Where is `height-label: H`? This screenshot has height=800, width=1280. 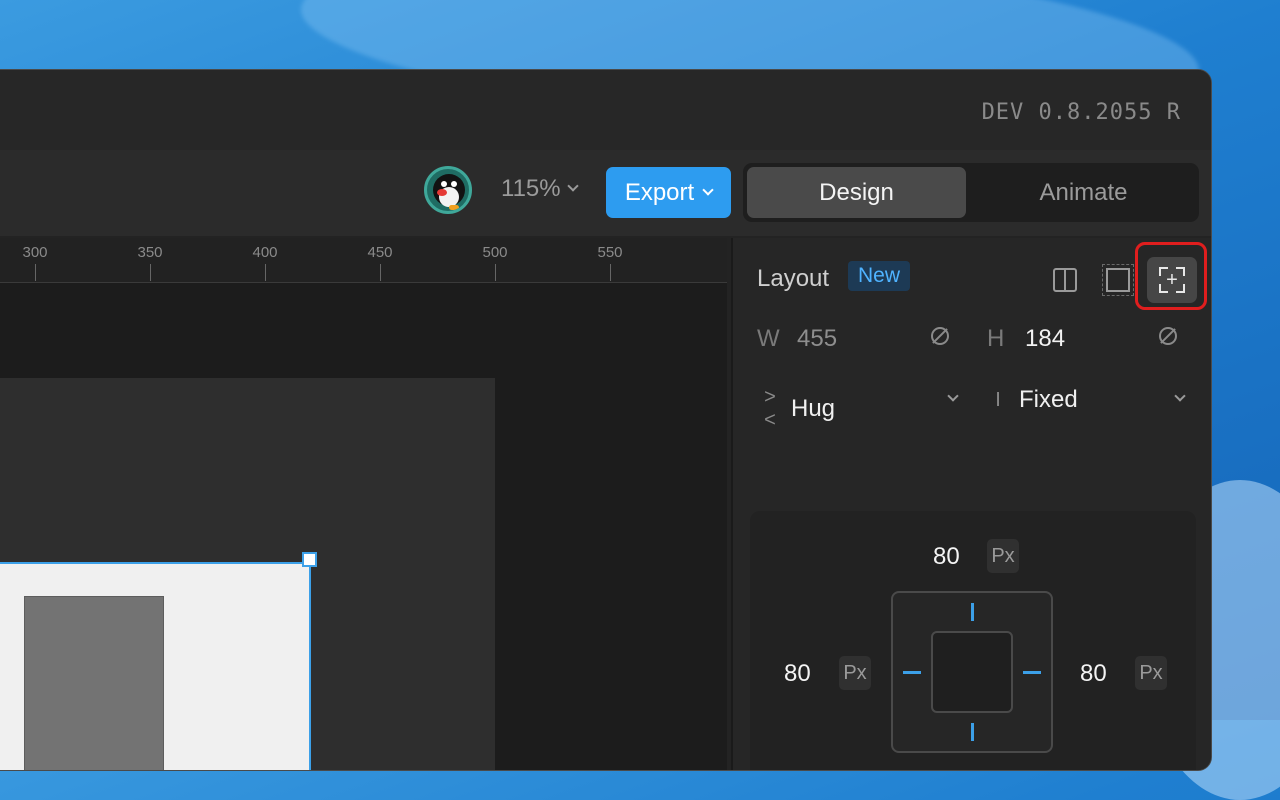 height-label: H is located at coordinates (996, 338).